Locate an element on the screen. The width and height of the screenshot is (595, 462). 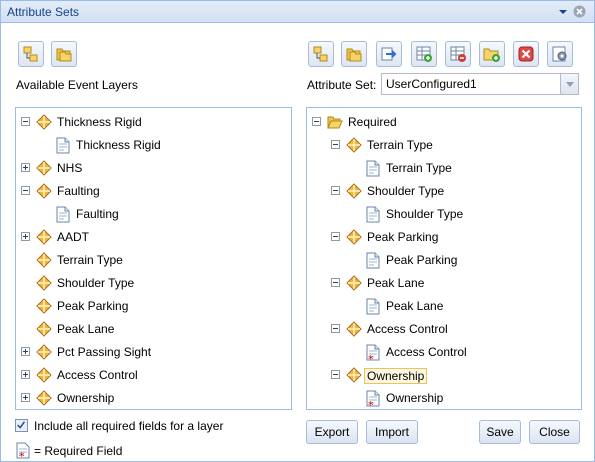
expand-all-right-button is located at coordinates (321, 54).